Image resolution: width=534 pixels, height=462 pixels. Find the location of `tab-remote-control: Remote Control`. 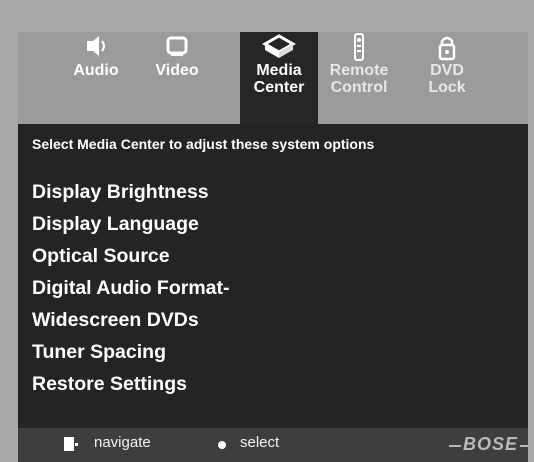

tab-remote-control: Remote Control is located at coordinates (359, 78).